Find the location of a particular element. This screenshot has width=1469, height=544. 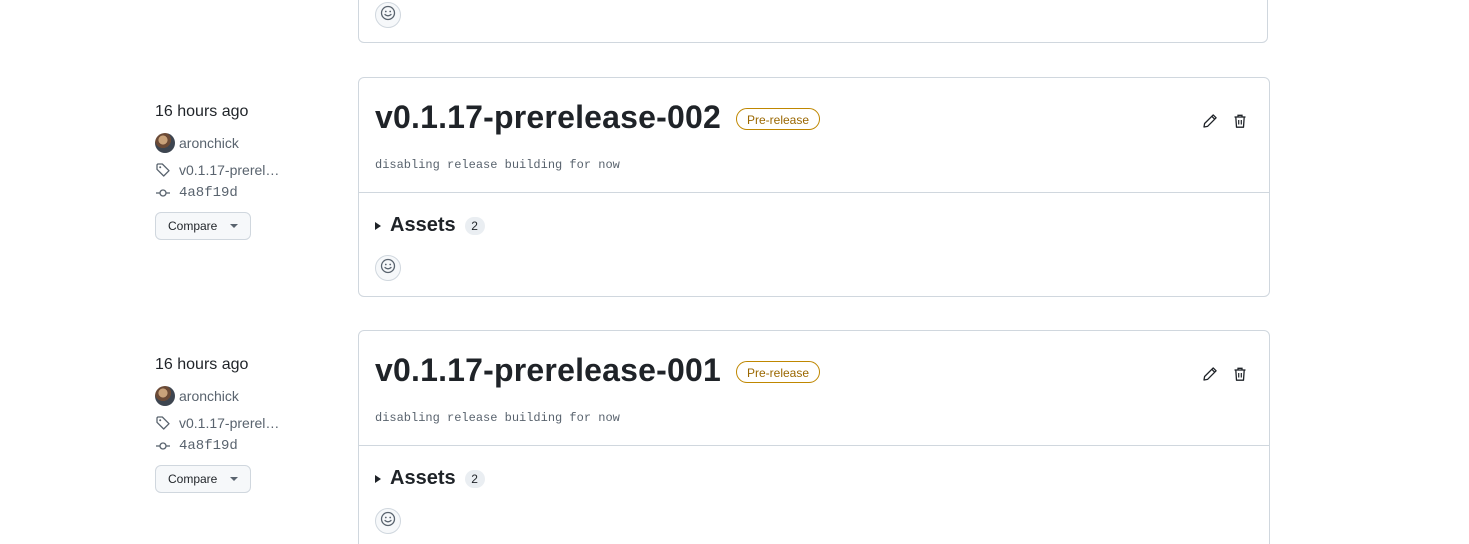

release-card-previous is located at coordinates (813, 21).